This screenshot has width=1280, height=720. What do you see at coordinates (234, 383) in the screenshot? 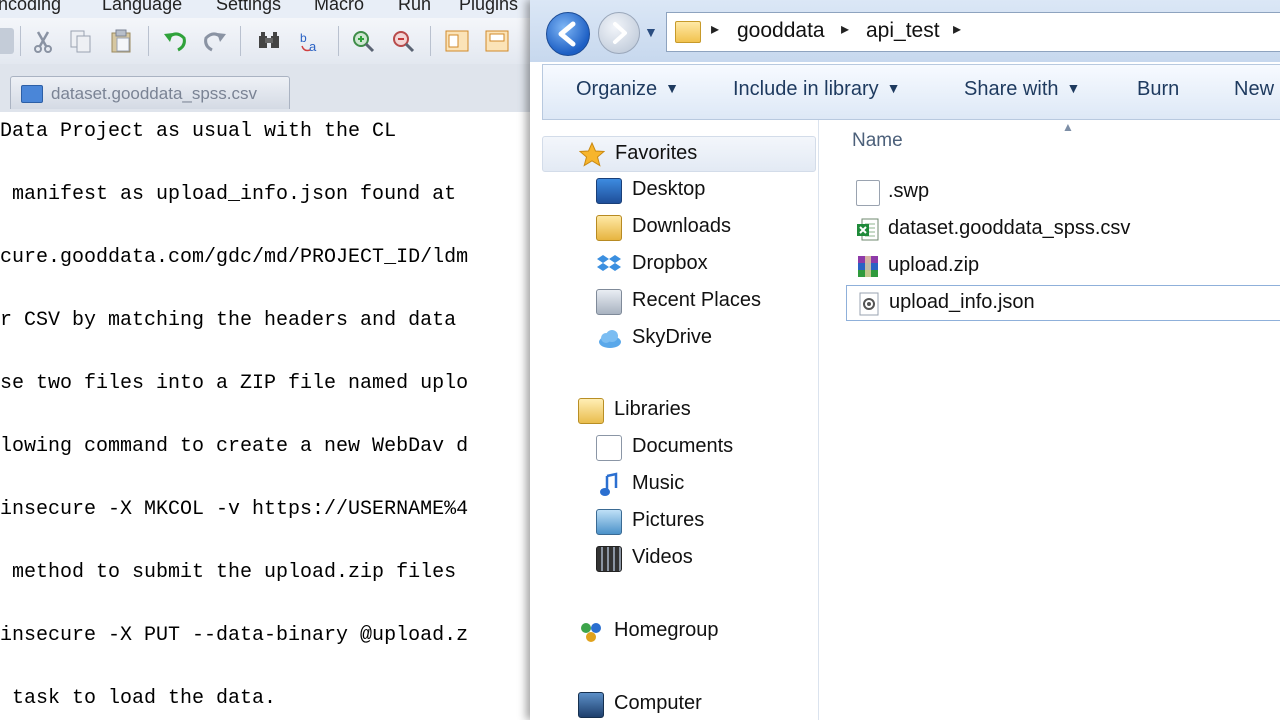
I see `code-line: se two files into a ZIP file named uplo` at bounding box center [234, 383].